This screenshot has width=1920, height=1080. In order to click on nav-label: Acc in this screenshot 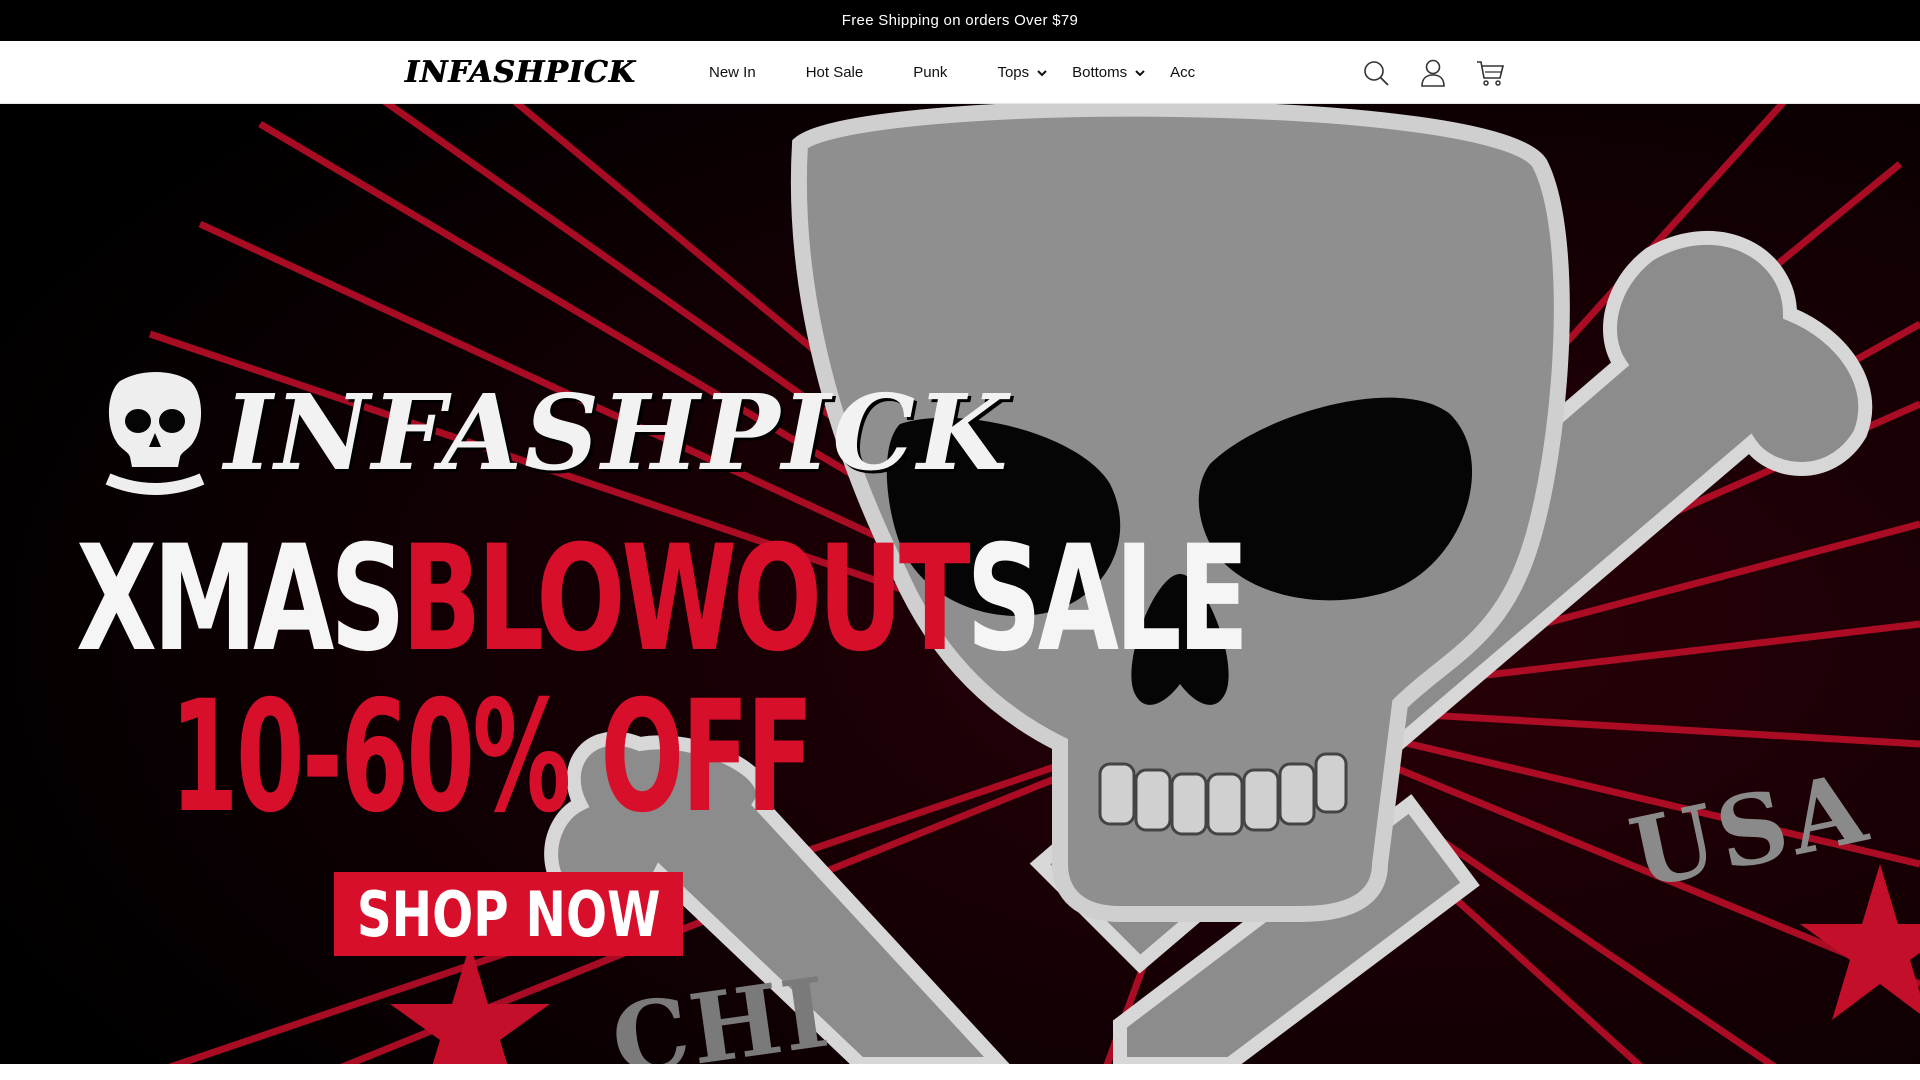, I will do `click(1183, 72)`.